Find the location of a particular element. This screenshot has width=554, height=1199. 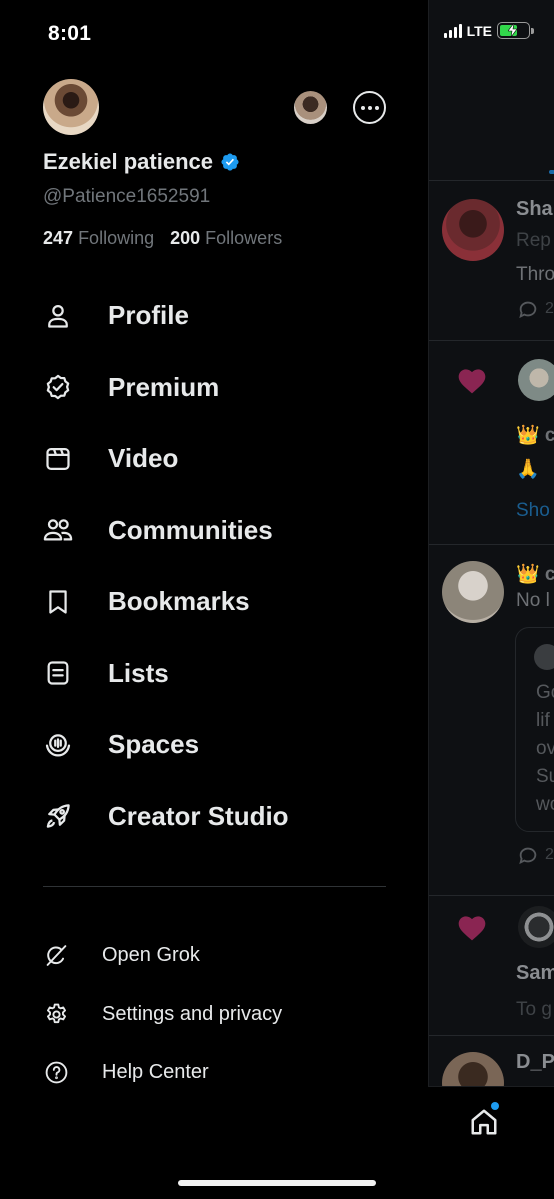

menu-item-video: Video is located at coordinates (214, 459).